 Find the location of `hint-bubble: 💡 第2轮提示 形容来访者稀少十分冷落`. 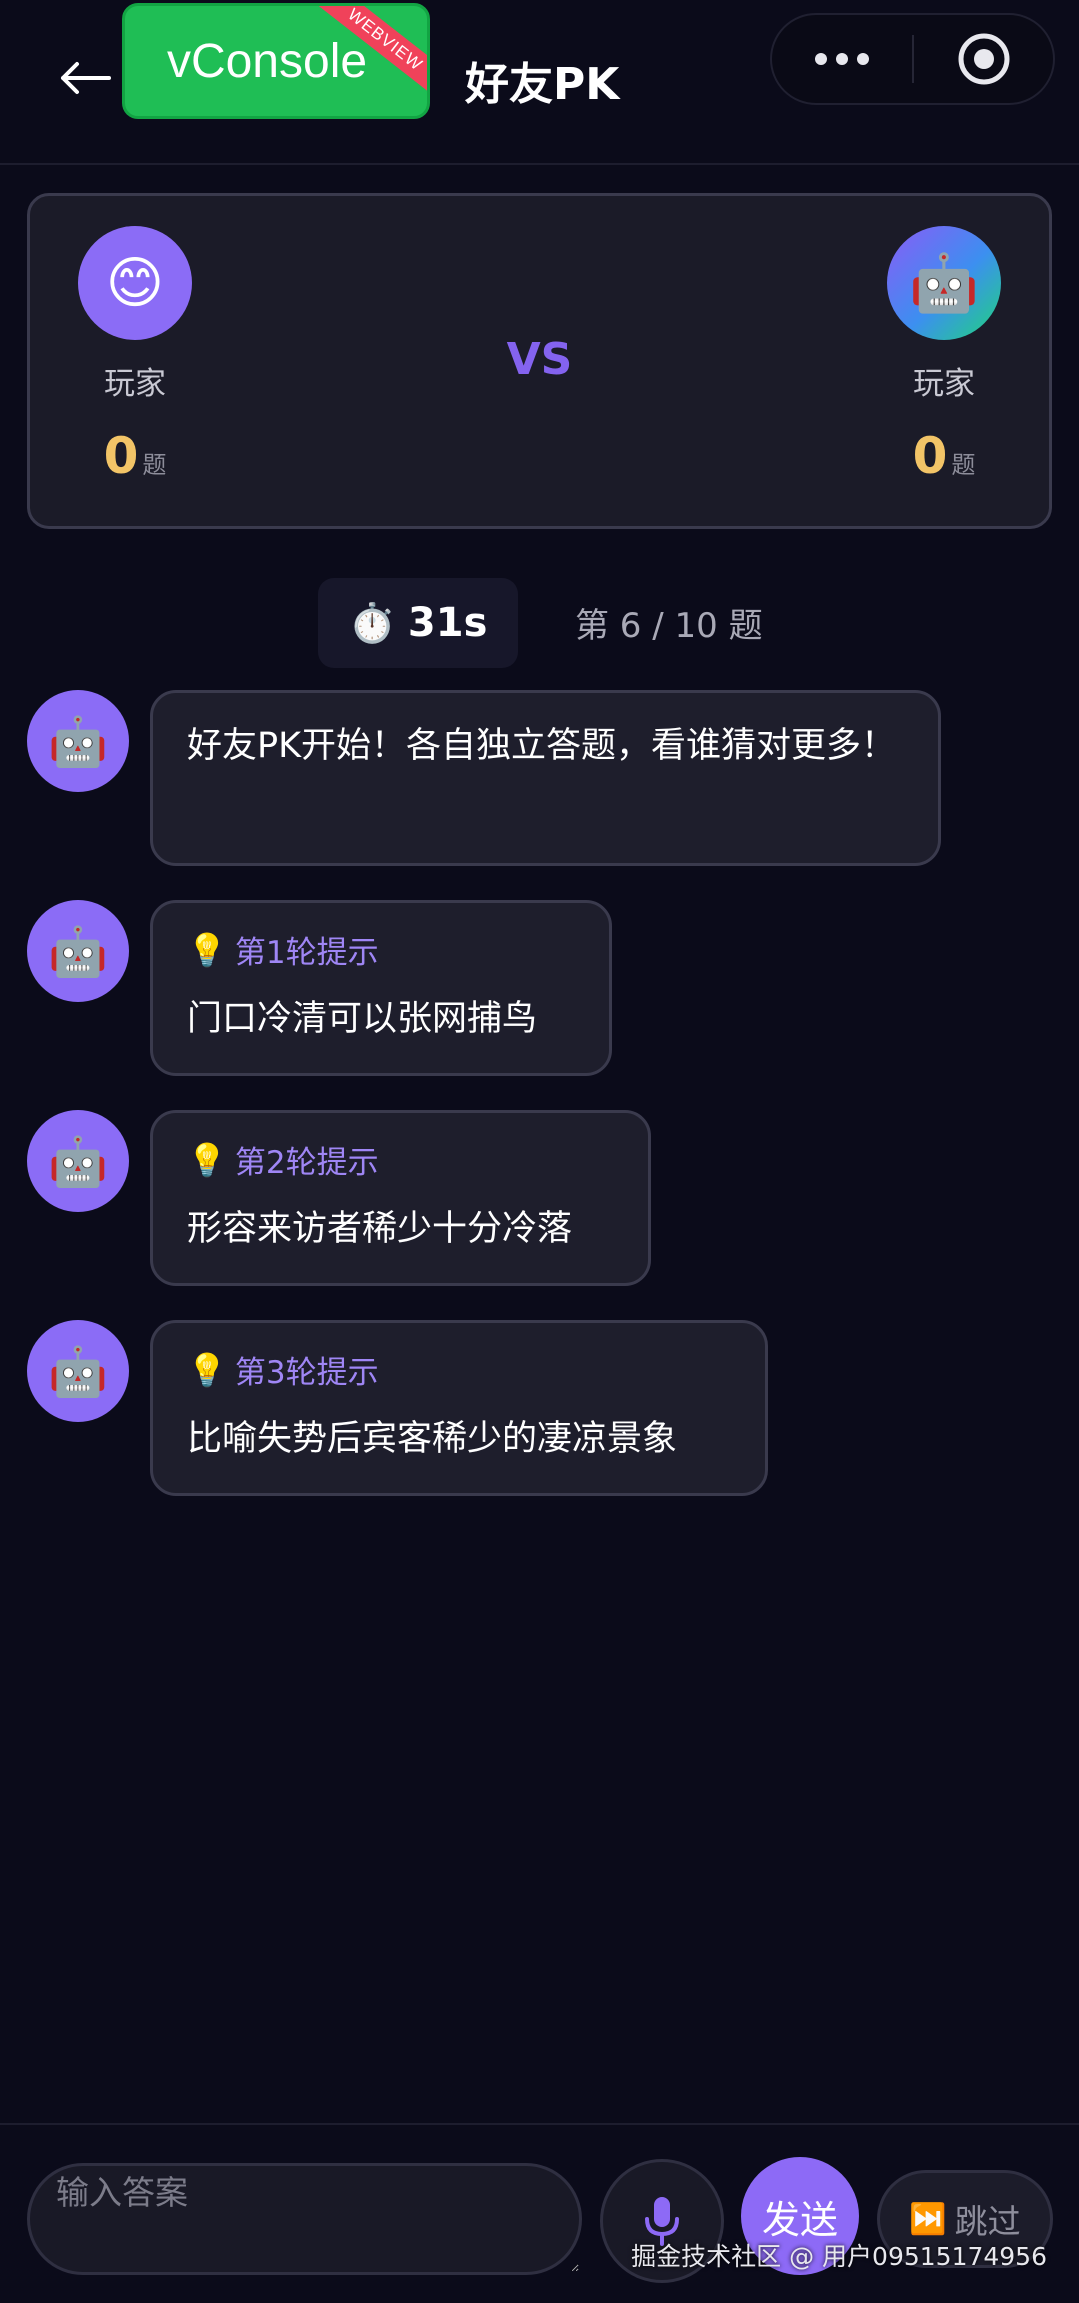

hint-bubble: 💡 第2轮提示 形容来访者稀少十分冷落 is located at coordinates (400, 1198).